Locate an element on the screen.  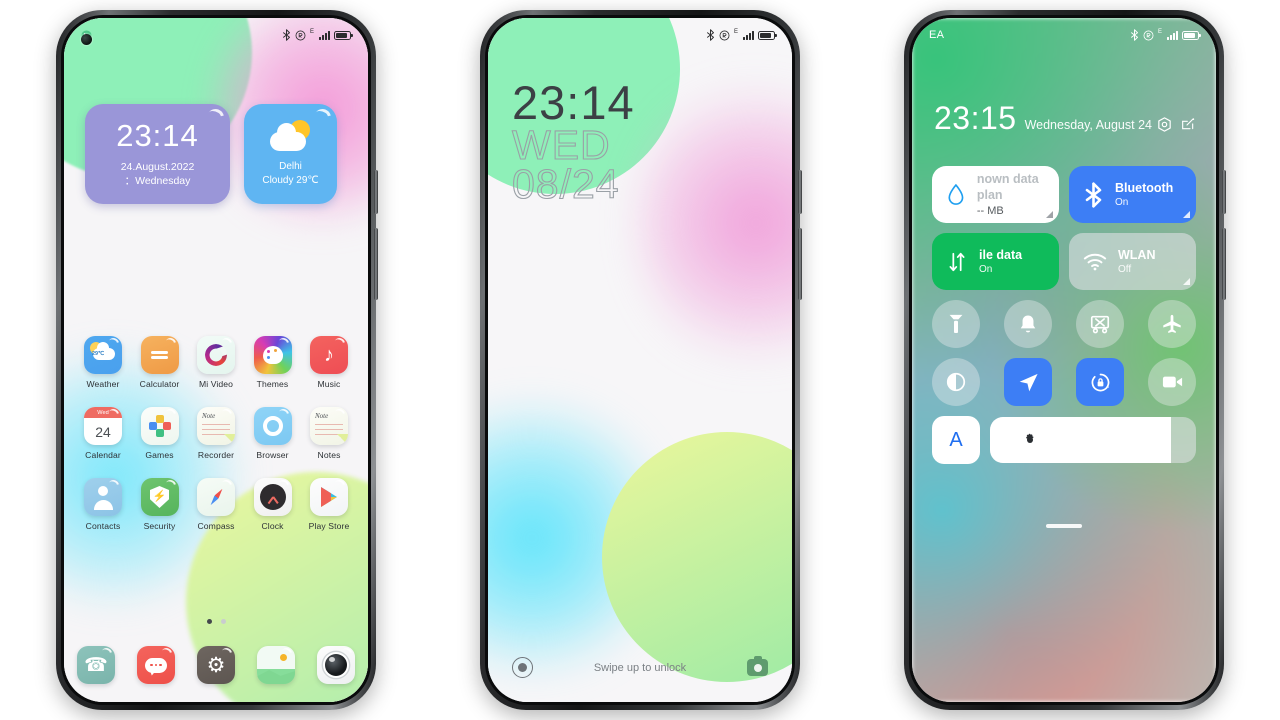
location-icon is located at coordinates (1028, 382).